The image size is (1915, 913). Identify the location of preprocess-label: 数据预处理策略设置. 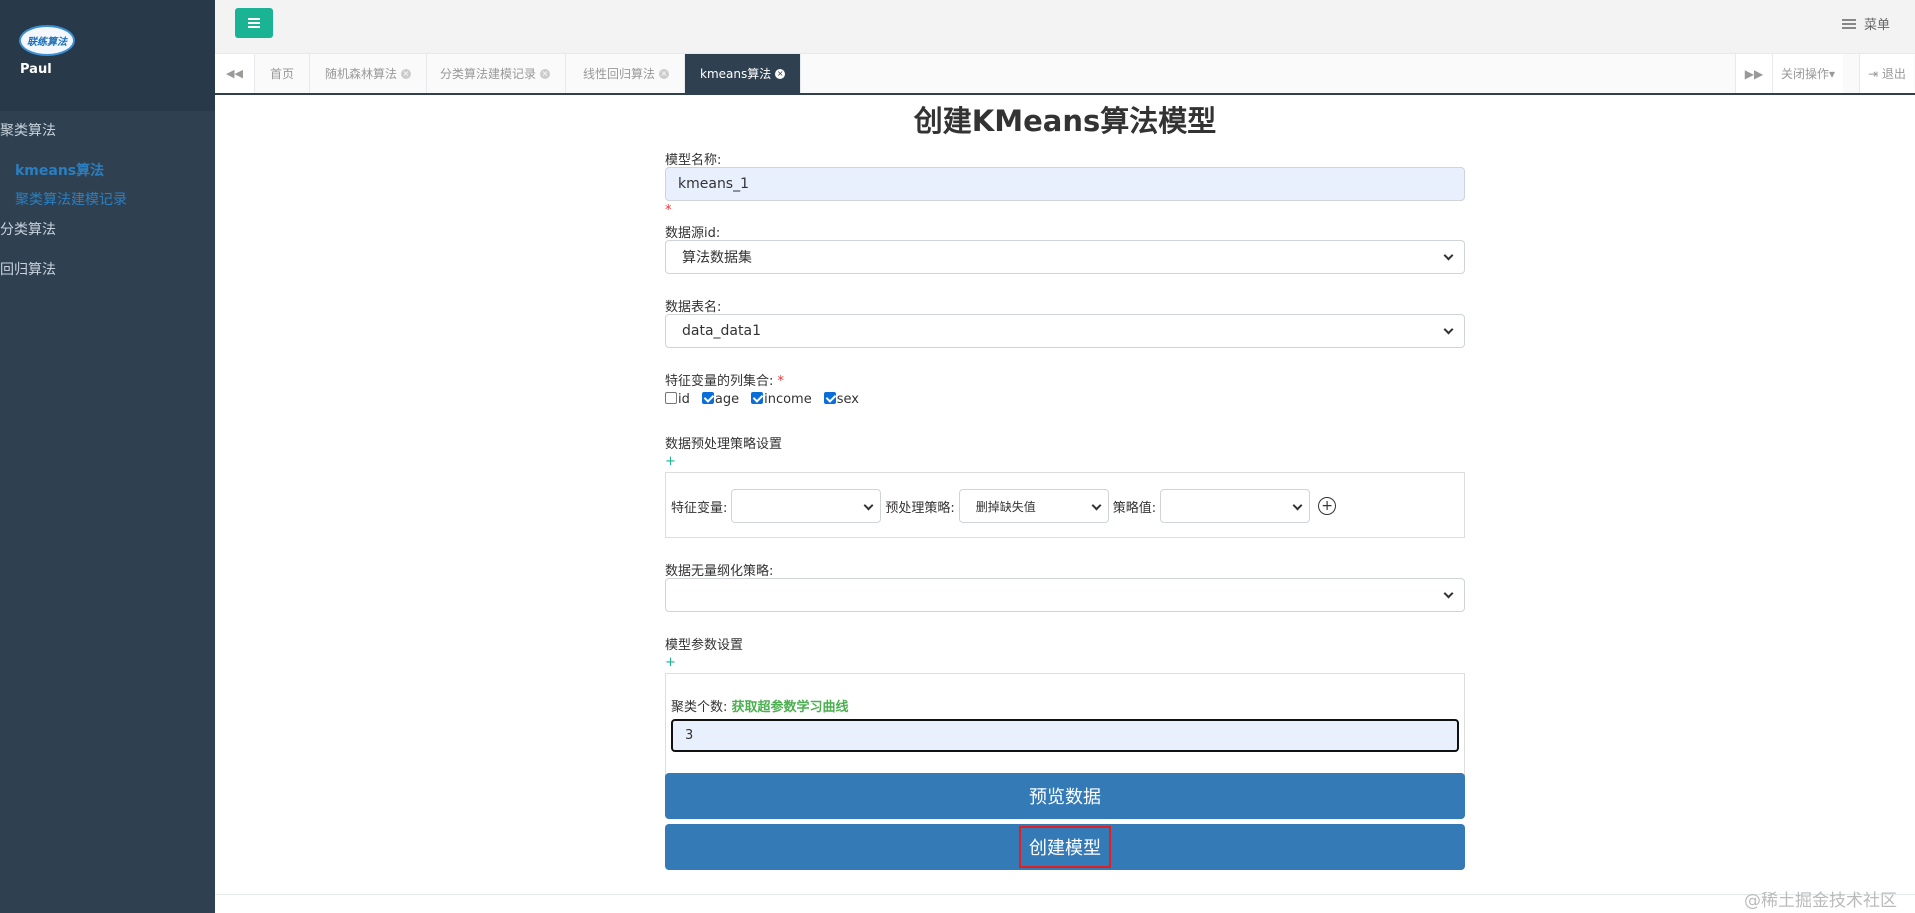
(724, 444).